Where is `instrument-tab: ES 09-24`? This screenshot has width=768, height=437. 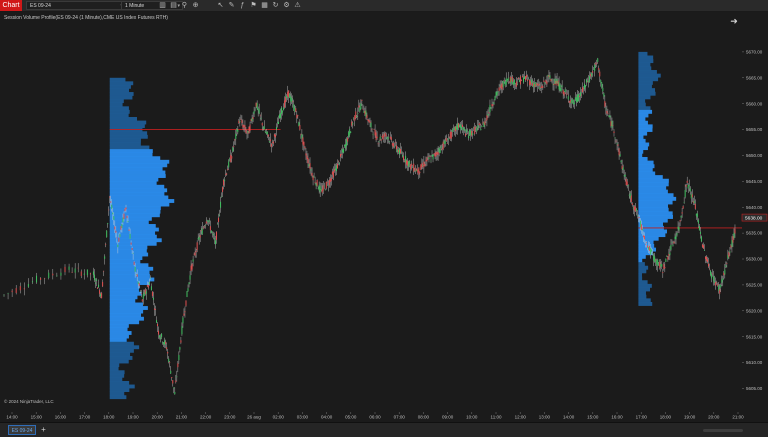 instrument-tab: ES 09-24 is located at coordinates (22, 430).